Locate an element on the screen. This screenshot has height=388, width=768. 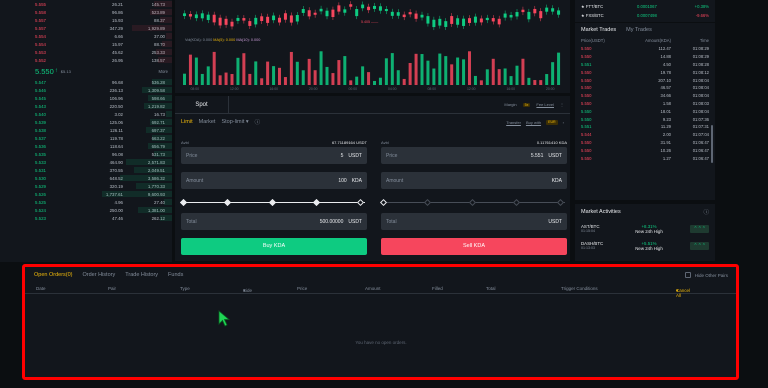
trades-scrollbar is located at coordinates (712, 144).